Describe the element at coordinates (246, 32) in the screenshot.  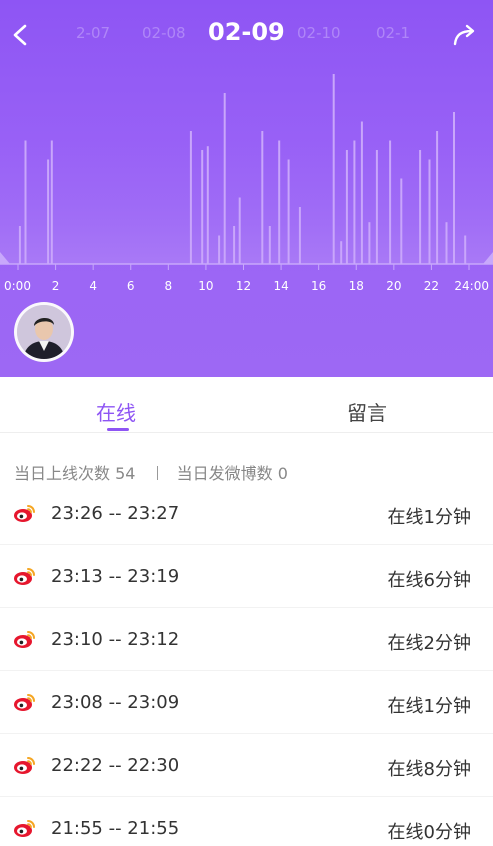
I see `date-tab-02-09-active: 02-09` at that location.